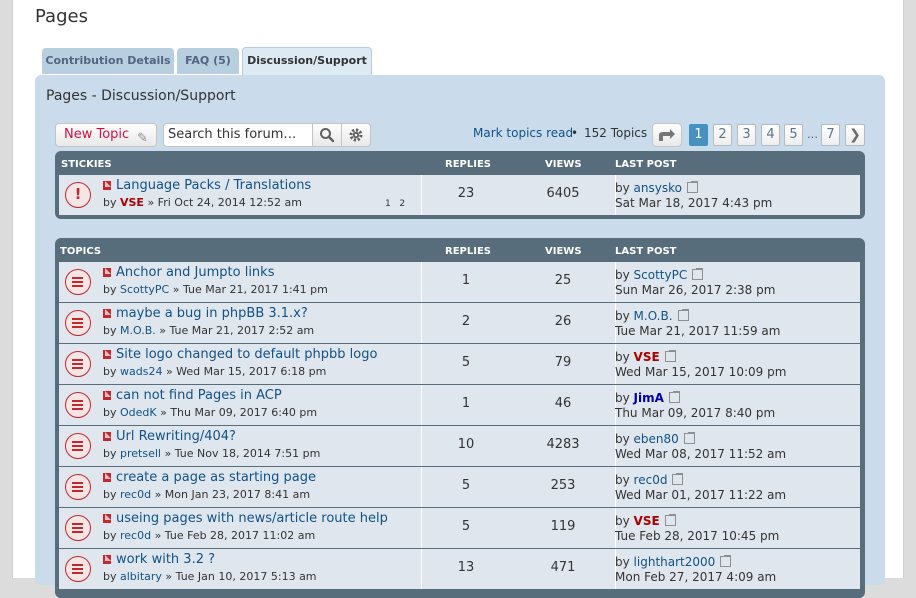 This screenshot has width=916, height=598. I want to click on tab-discussion-support: Discussion/Support, so click(307, 61).